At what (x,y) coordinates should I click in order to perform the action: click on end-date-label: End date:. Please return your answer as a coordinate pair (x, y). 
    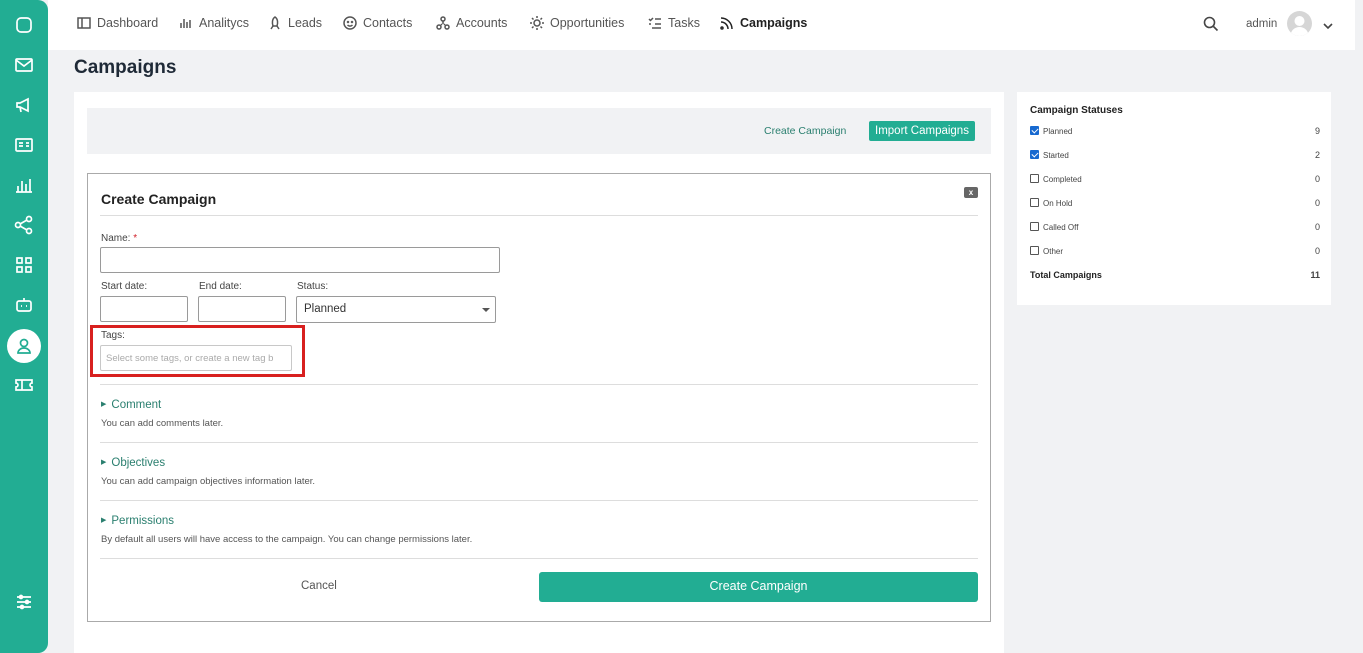
    Looking at the image, I should click on (220, 286).